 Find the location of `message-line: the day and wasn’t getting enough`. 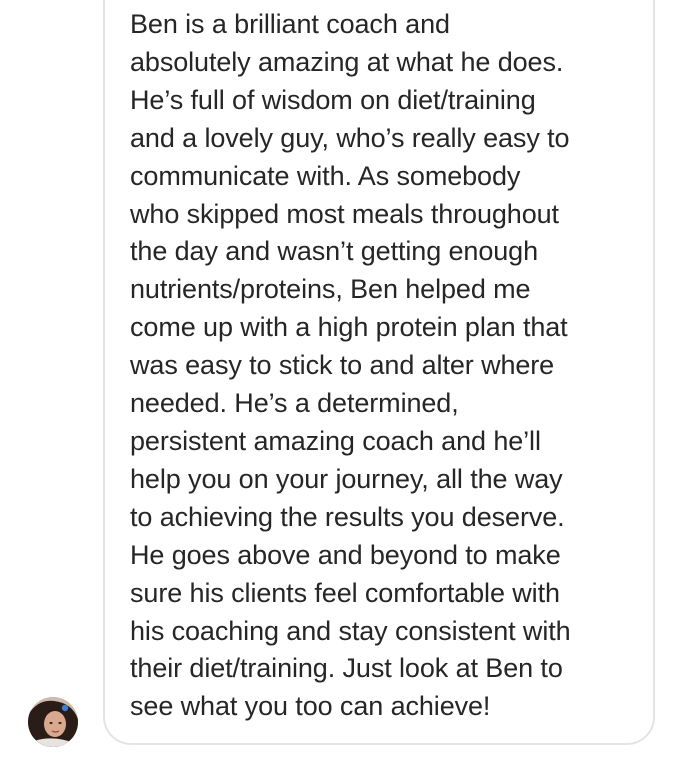

message-line: the day and wasn’t getting enough is located at coordinates (334, 251).